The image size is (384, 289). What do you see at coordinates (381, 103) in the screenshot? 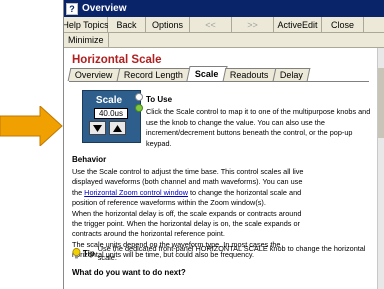
I see `scroll-thumb` at bounding box center [381, 103].